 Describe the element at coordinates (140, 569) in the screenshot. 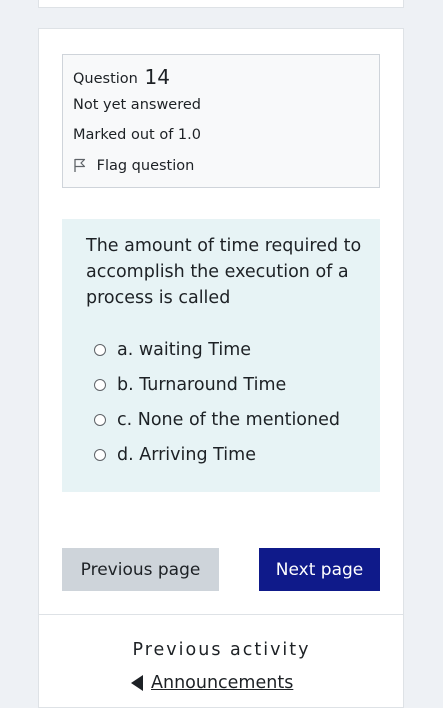

I see `previous-page-button: Previous page` at that location.